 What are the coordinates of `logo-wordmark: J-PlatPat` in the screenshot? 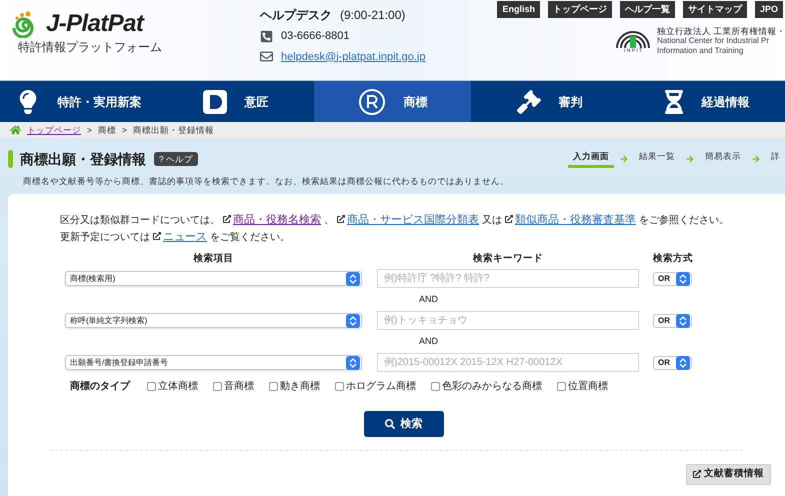 It's located at (95, 24).